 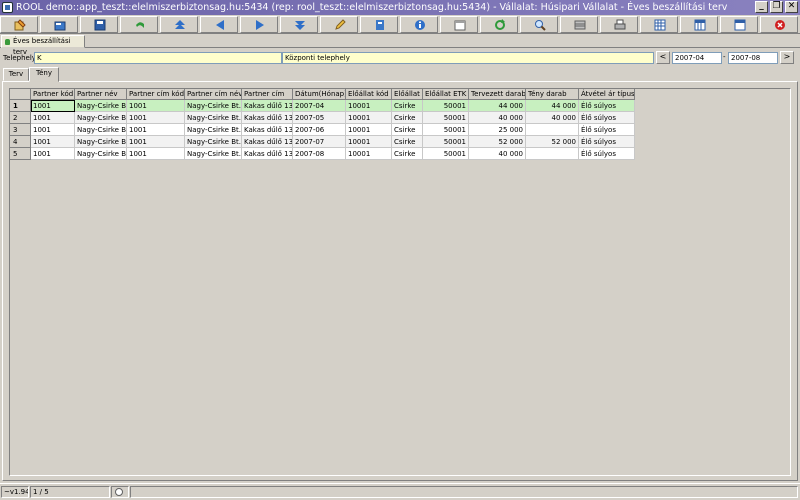 I want to click on row-number: 2, so click(x=20, y=118).